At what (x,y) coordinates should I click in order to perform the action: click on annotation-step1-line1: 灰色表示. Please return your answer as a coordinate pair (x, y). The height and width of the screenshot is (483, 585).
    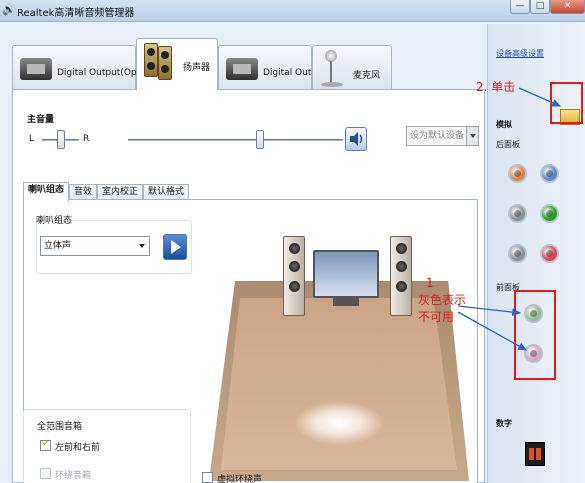
    Looking at the image, I should click on (442, 300).